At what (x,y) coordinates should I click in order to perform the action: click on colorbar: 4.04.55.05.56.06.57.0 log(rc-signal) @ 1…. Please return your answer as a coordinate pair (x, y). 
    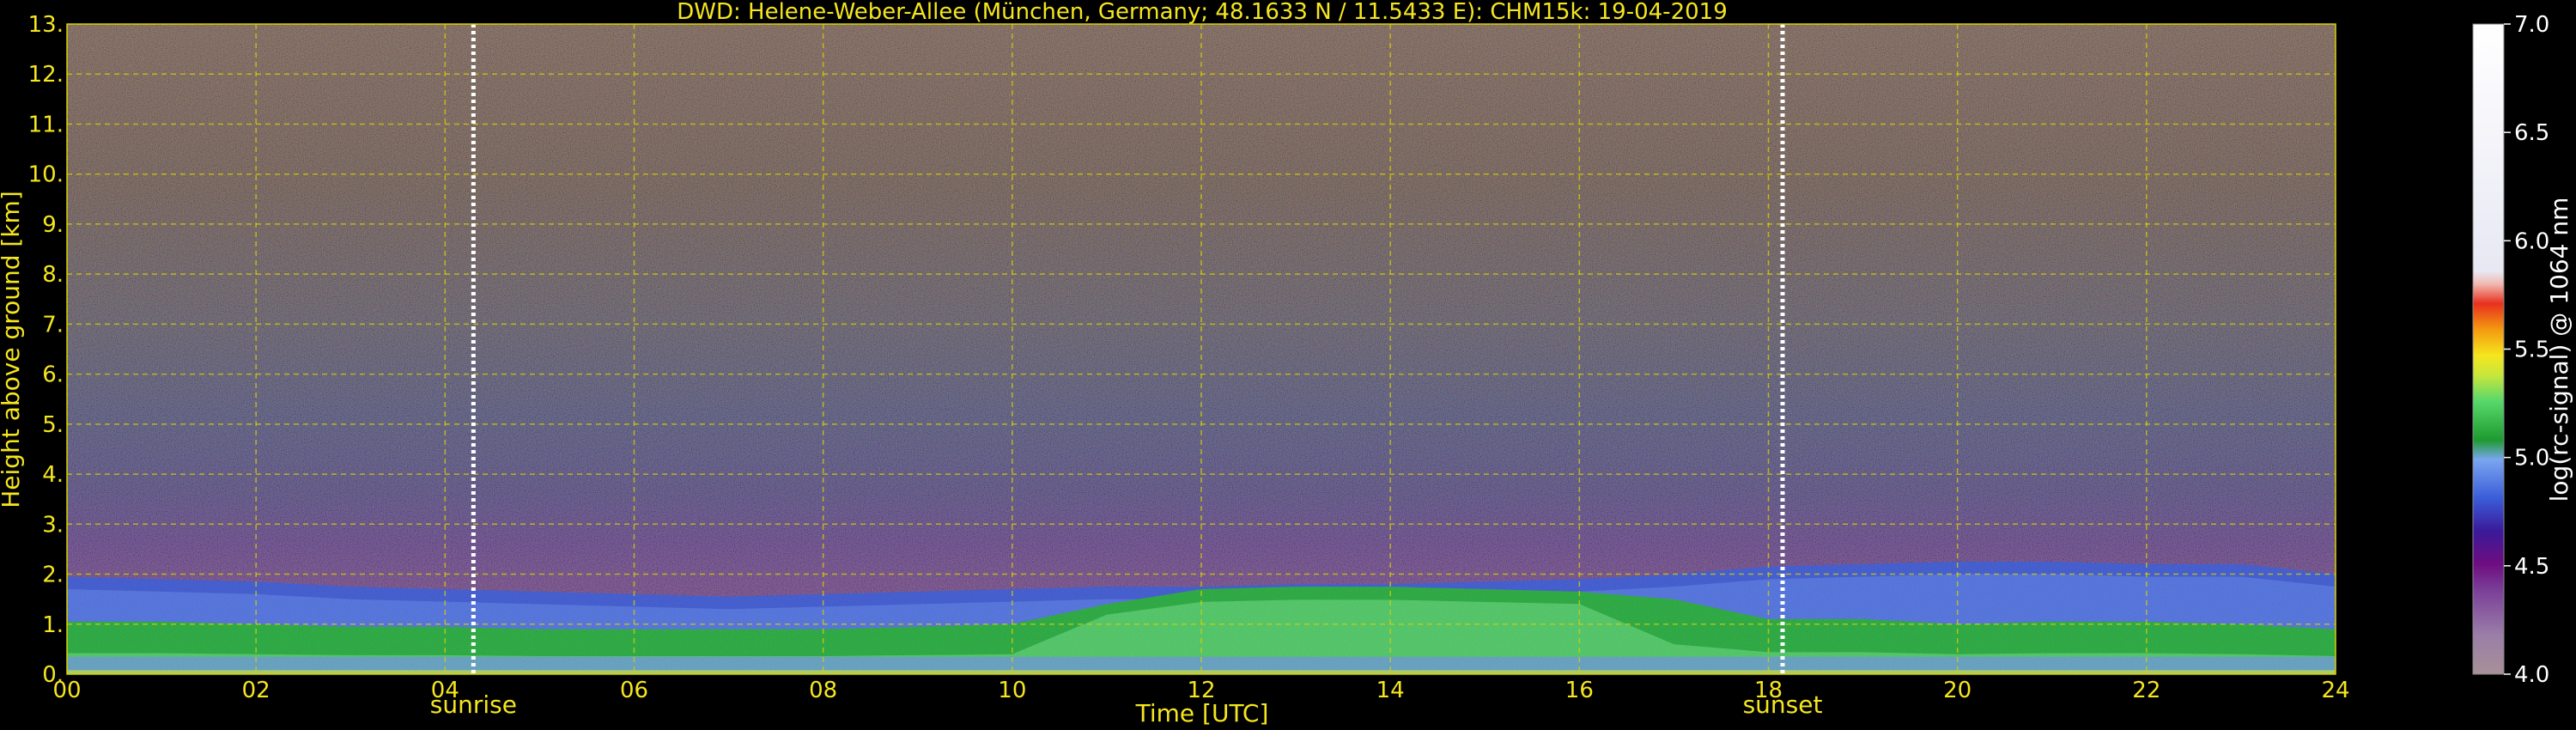
    Looking at the image, I should click on (2522, 350).